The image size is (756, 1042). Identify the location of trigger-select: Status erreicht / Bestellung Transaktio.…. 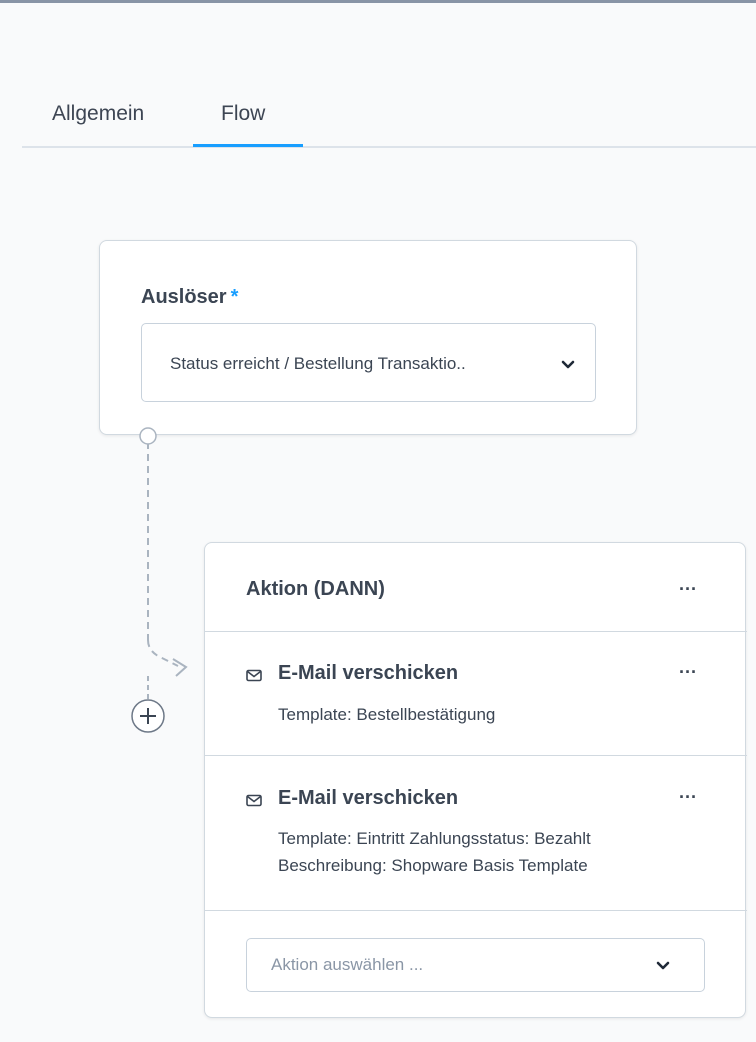
(368, 362).